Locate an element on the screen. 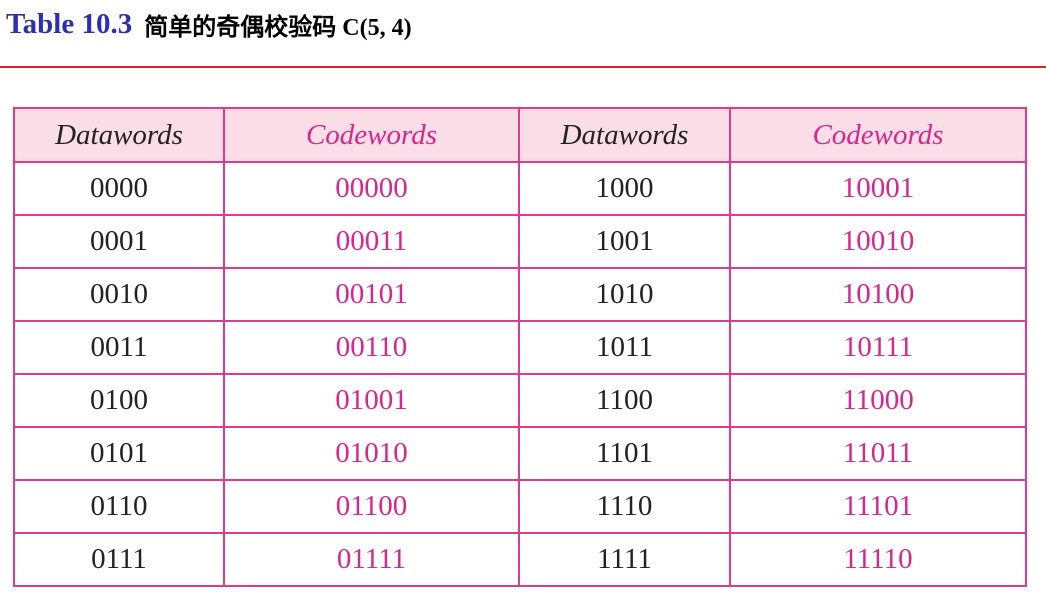 This screenshot has width=1046, height=601. dataword-cell: 1110 is located at coordinates (624, 506).